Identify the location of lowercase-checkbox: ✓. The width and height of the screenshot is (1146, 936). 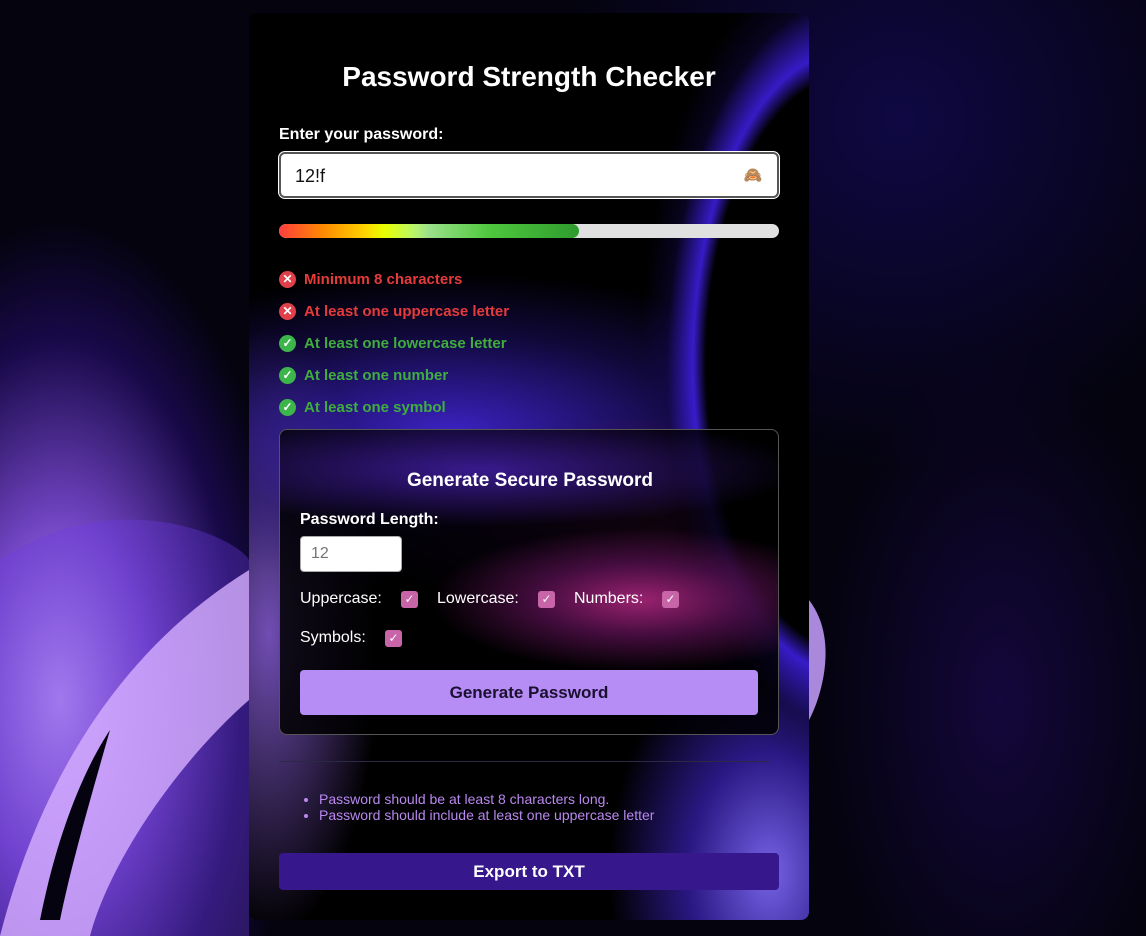
(546, 599).